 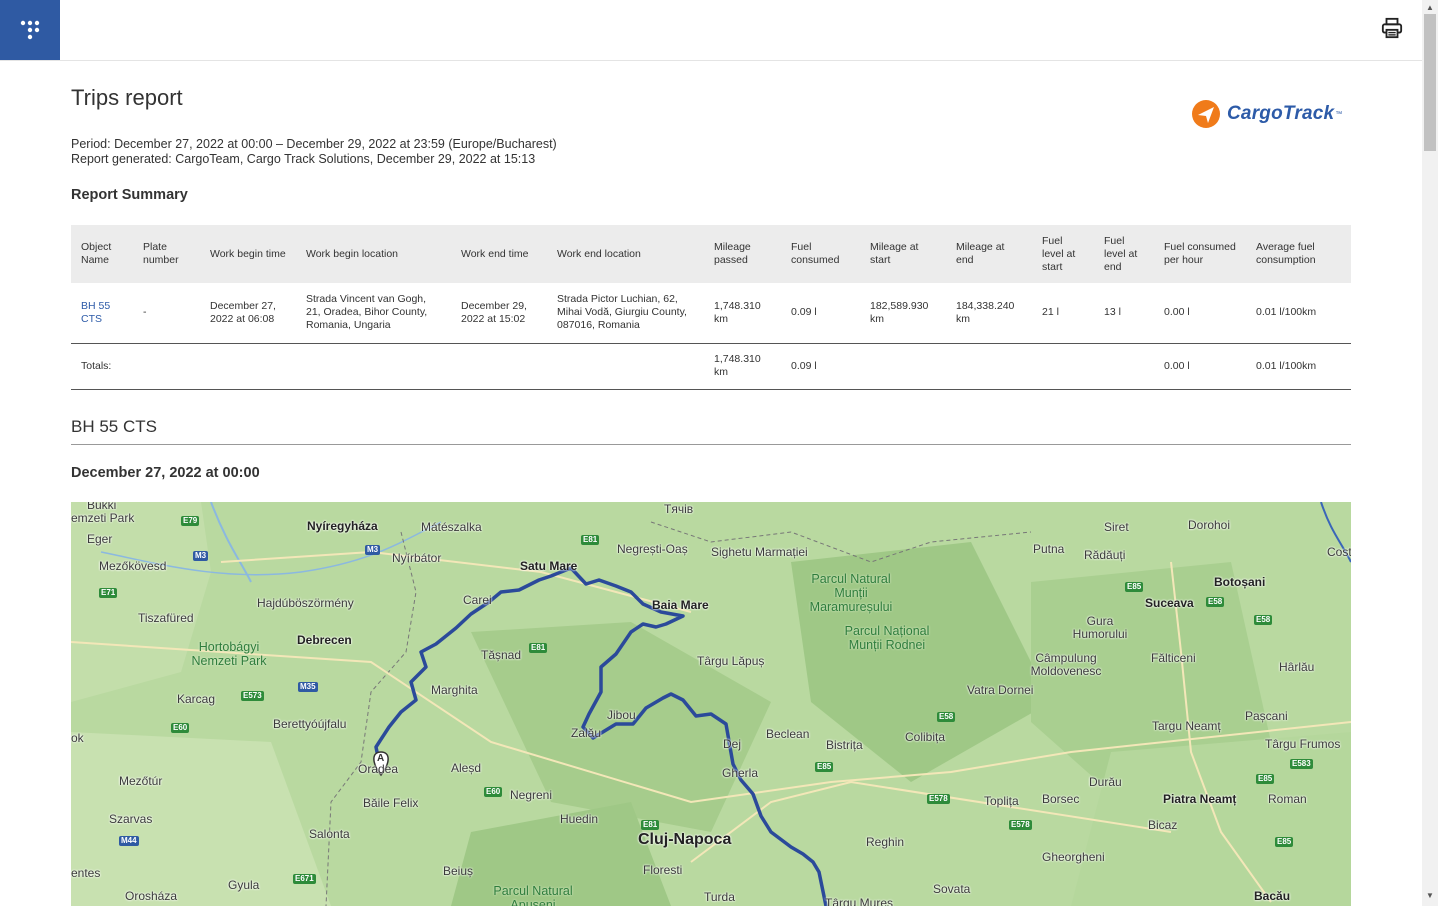 What do you see at coordinates (102, 366) in the screenshot?
I see `totals-label: Totals:` at bounding box center [102, 366].